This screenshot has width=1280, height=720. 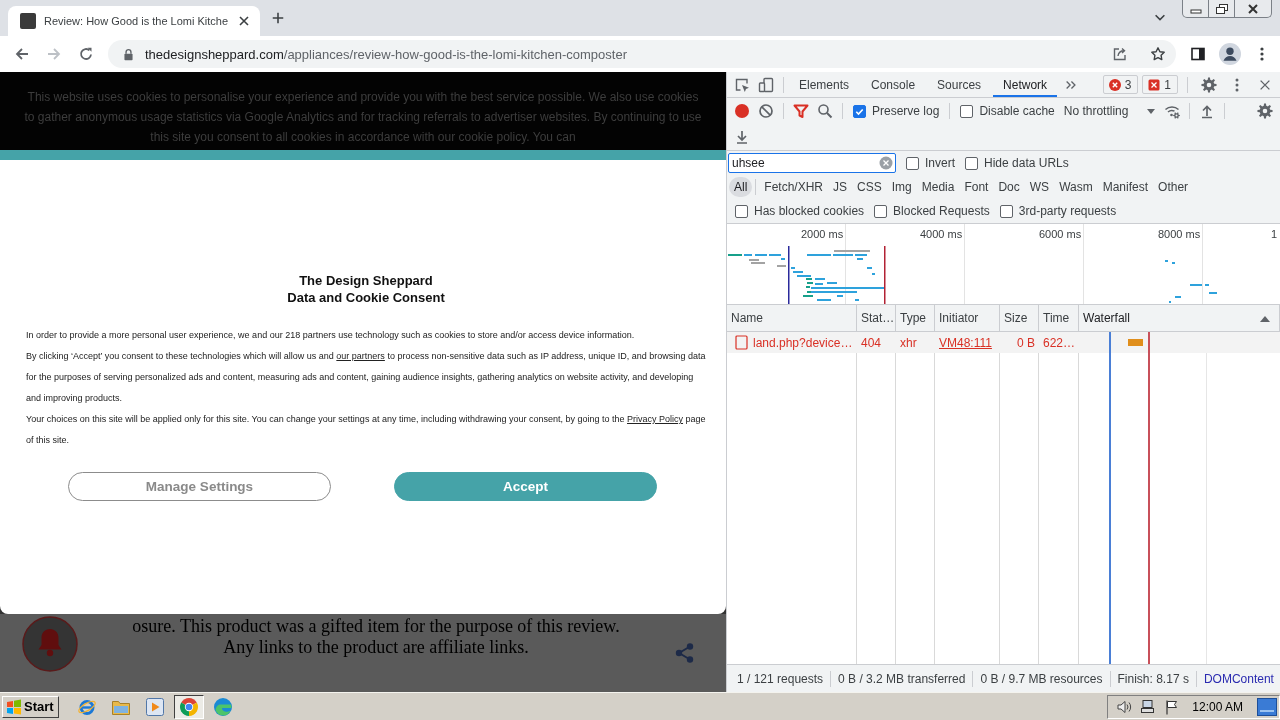 I want to click on time-tick-label: 2000 ms, so click(x=822, y=234).